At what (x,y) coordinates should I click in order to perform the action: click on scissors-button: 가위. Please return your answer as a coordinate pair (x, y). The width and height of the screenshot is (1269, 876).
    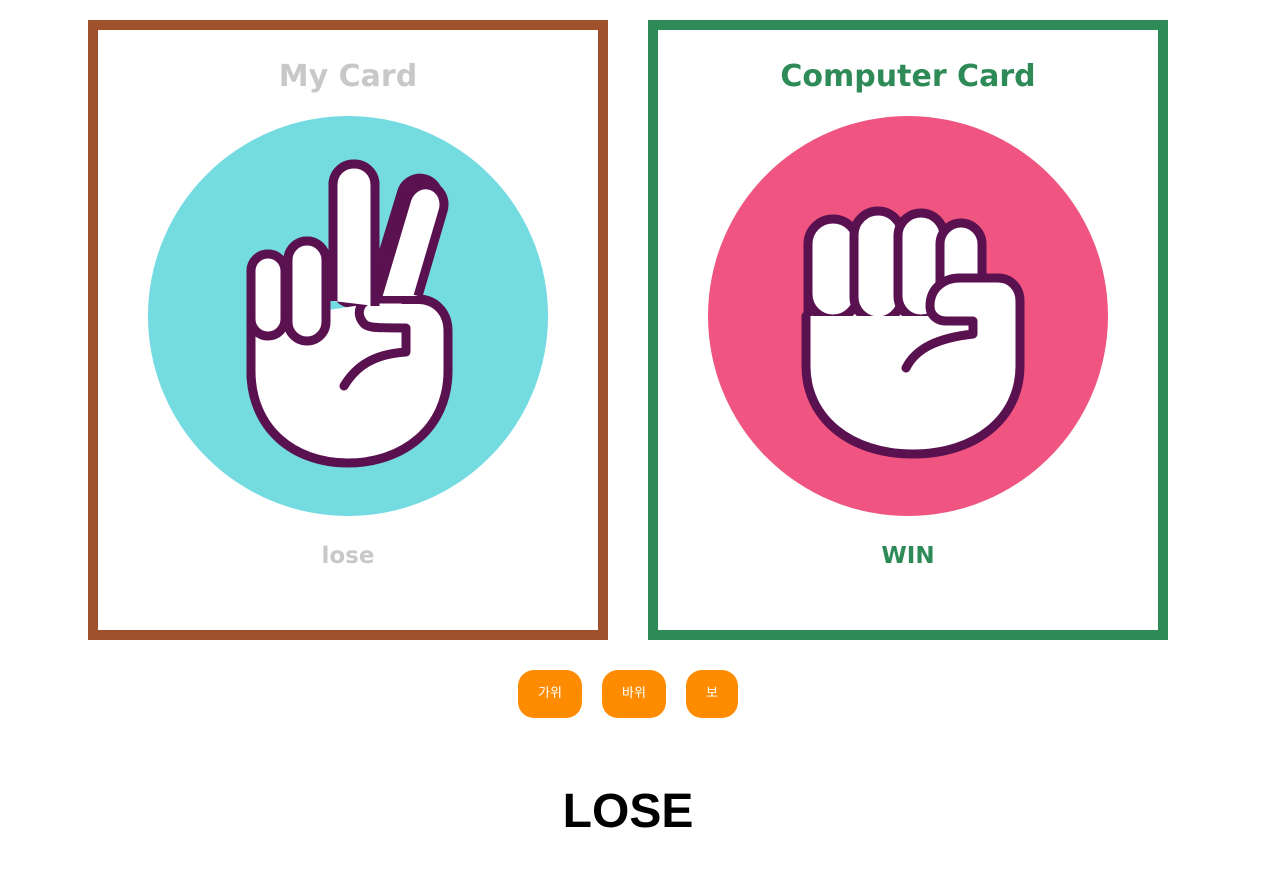
    Looking at the image, I should click on (550, 694).